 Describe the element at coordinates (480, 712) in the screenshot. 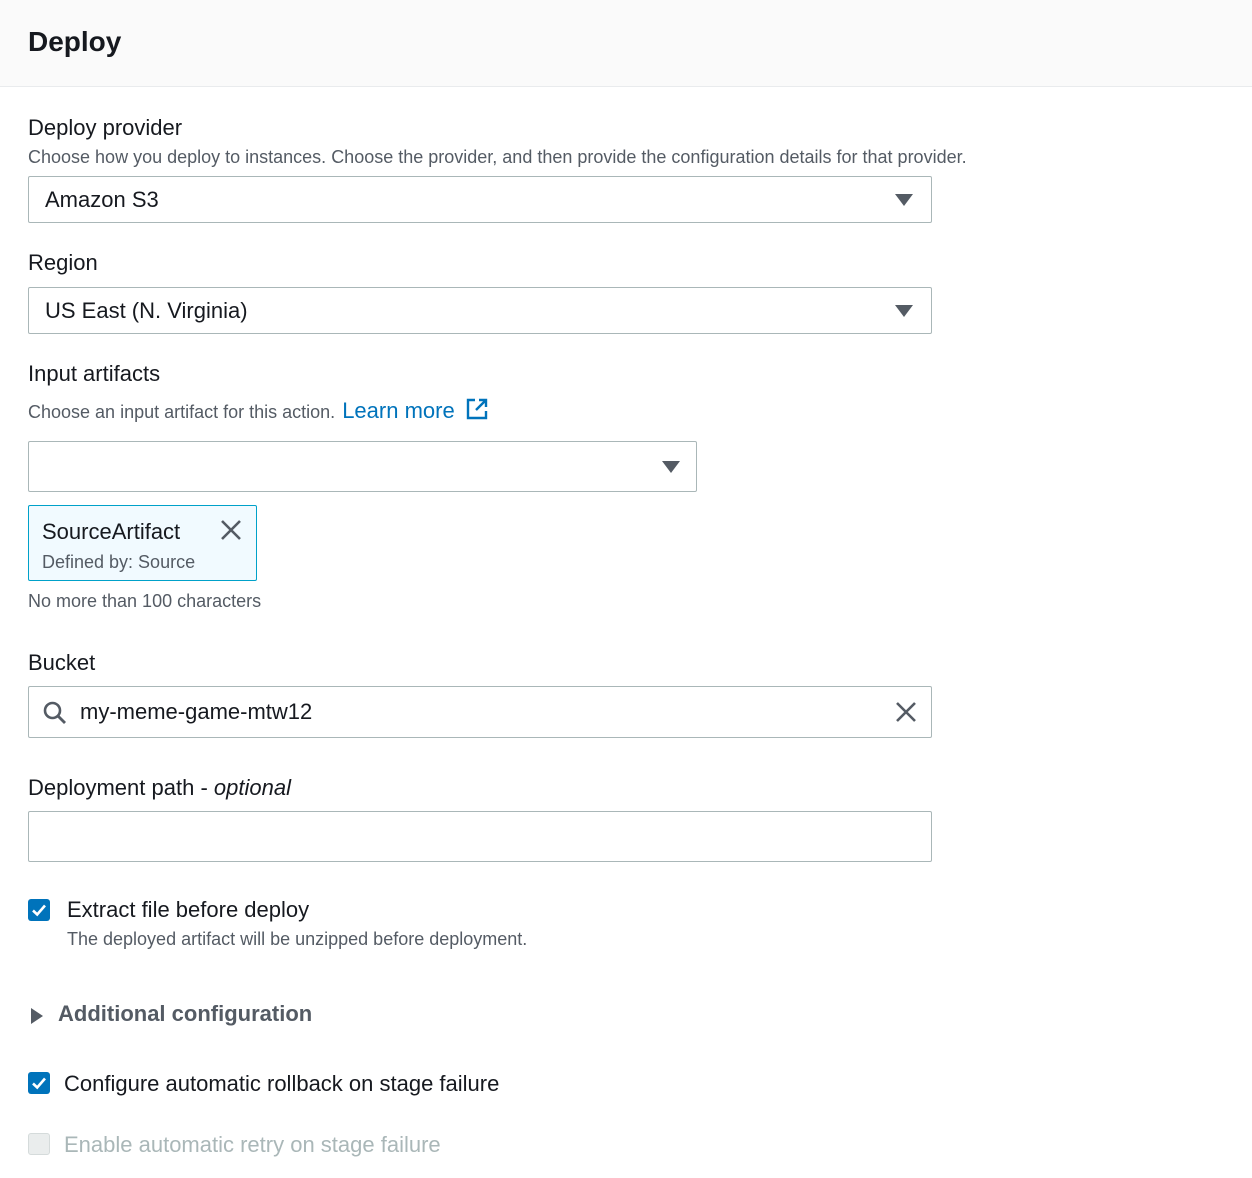

I see `bucket-input: my-meme-game-mtw12` at that location.